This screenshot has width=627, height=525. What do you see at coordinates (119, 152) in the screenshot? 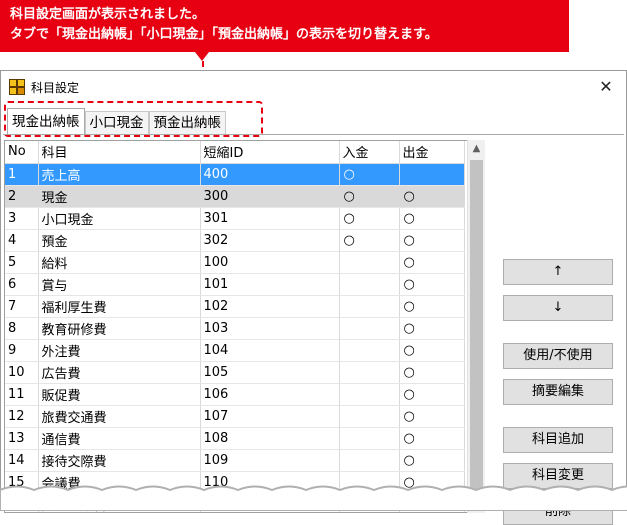
I see `column-header-subject: 科目` at bounding box center [119, 152].